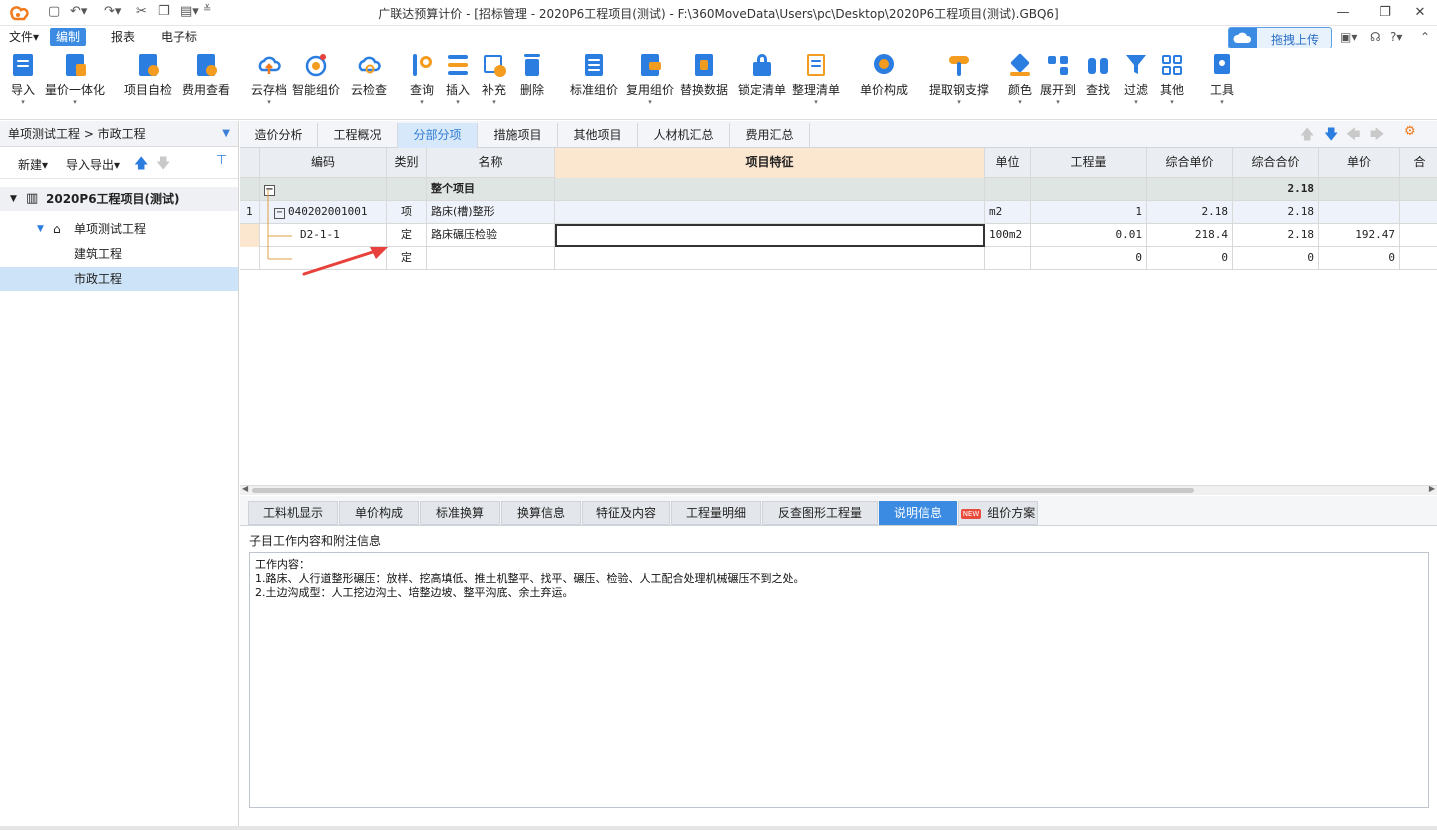  What do you see at coordinates (1089, 163) in the screenshot?
I see `header-qty: 工程量` at bounding box center [1089, 163].